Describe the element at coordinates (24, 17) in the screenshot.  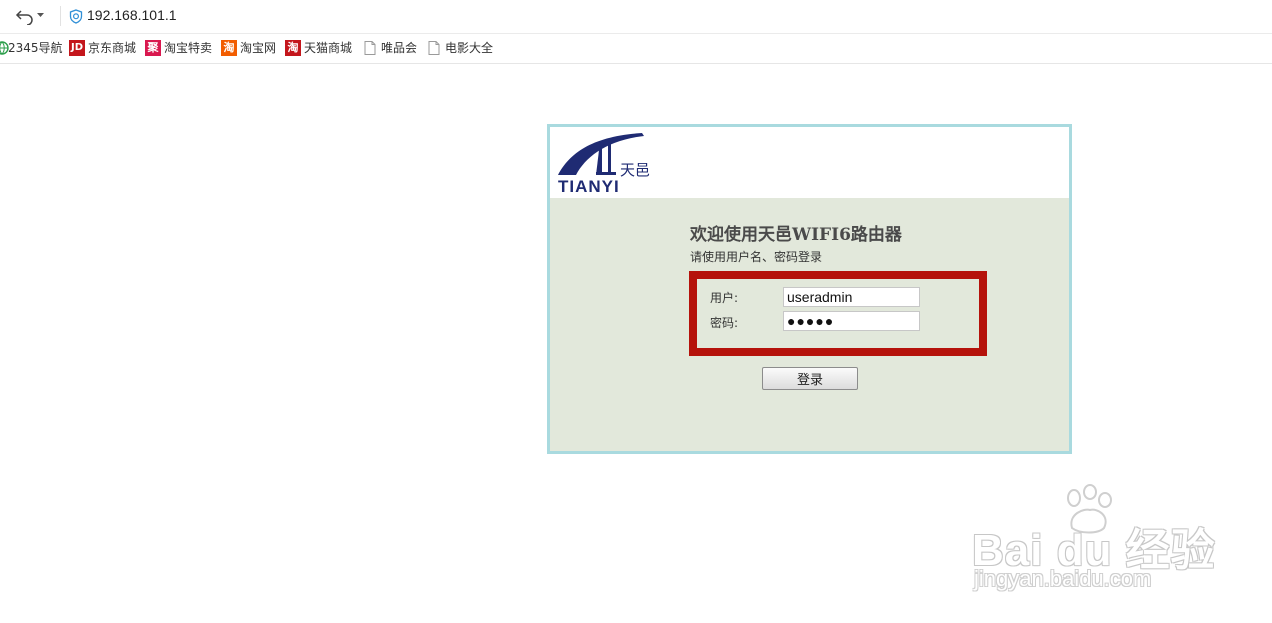
I see `undo-arrow-icon` at that location.